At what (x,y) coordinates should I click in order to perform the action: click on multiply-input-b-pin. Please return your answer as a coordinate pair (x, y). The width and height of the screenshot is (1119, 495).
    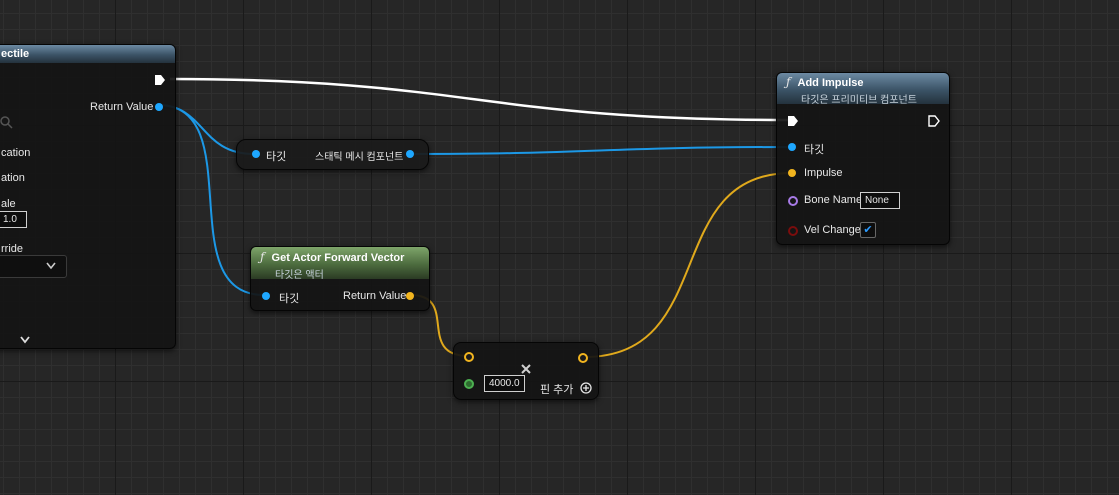
    Looking at the image, I should click on (469, 384).